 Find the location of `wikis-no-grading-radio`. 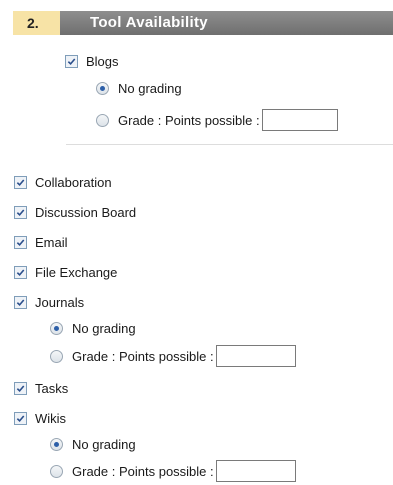

wikis-no-grading-radio is located at coordinates (56, 444).